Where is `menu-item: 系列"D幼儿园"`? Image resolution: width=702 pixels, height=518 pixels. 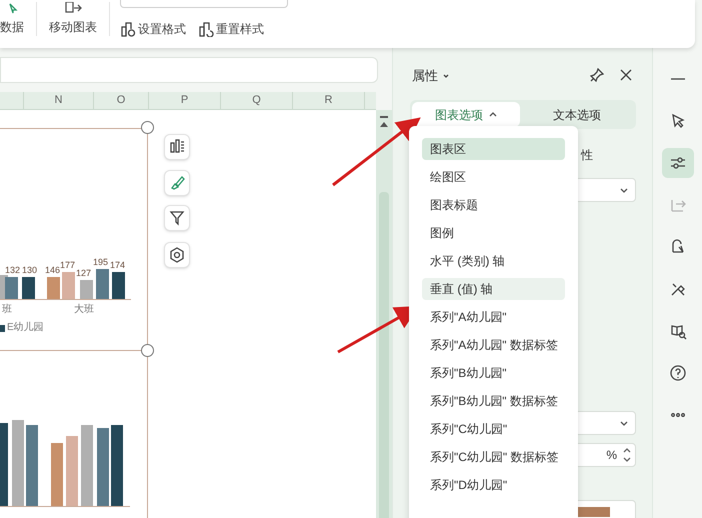 menu-item: 系列"D幼儿园" is located at coordinates (493, 485).